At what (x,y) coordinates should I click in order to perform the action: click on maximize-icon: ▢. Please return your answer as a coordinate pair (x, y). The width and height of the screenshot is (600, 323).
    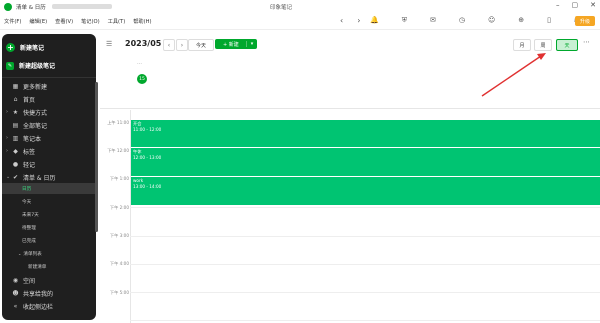
    Looking at the image, I should click on (575, 5).